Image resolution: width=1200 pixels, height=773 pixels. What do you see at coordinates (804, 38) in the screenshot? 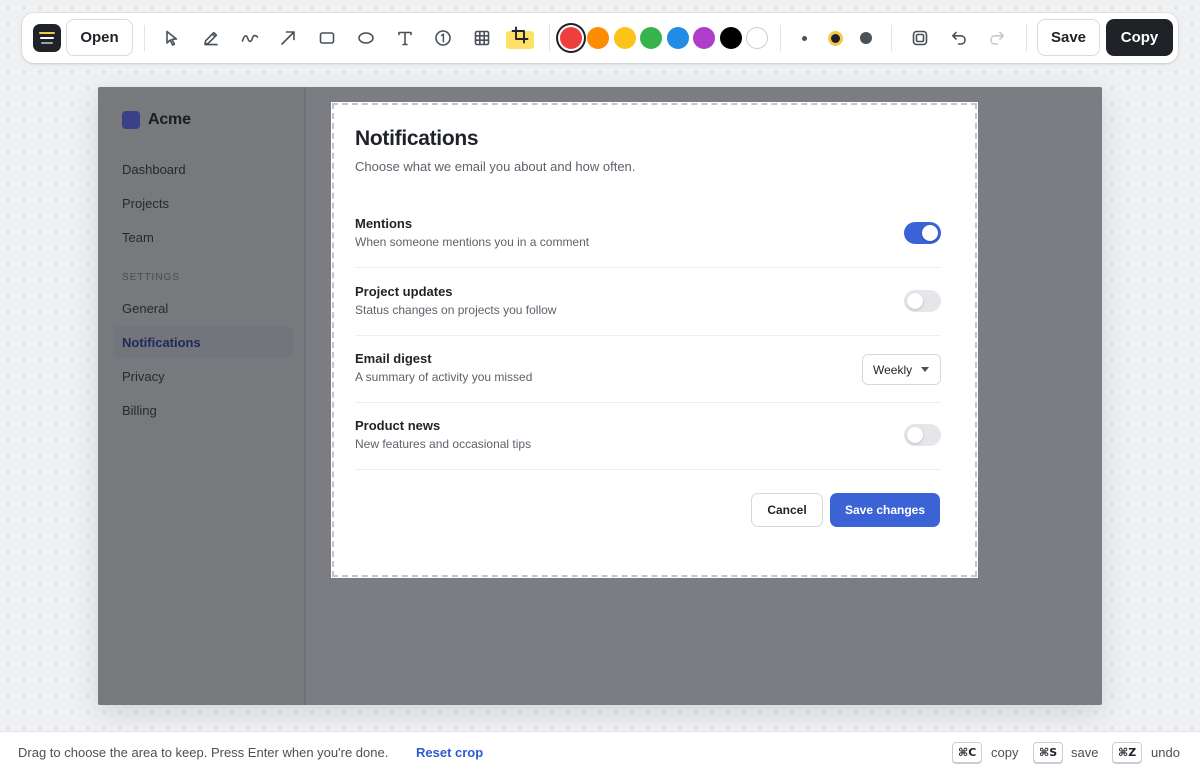
I see `stroke-size-small` at bounding box center [804, 38].